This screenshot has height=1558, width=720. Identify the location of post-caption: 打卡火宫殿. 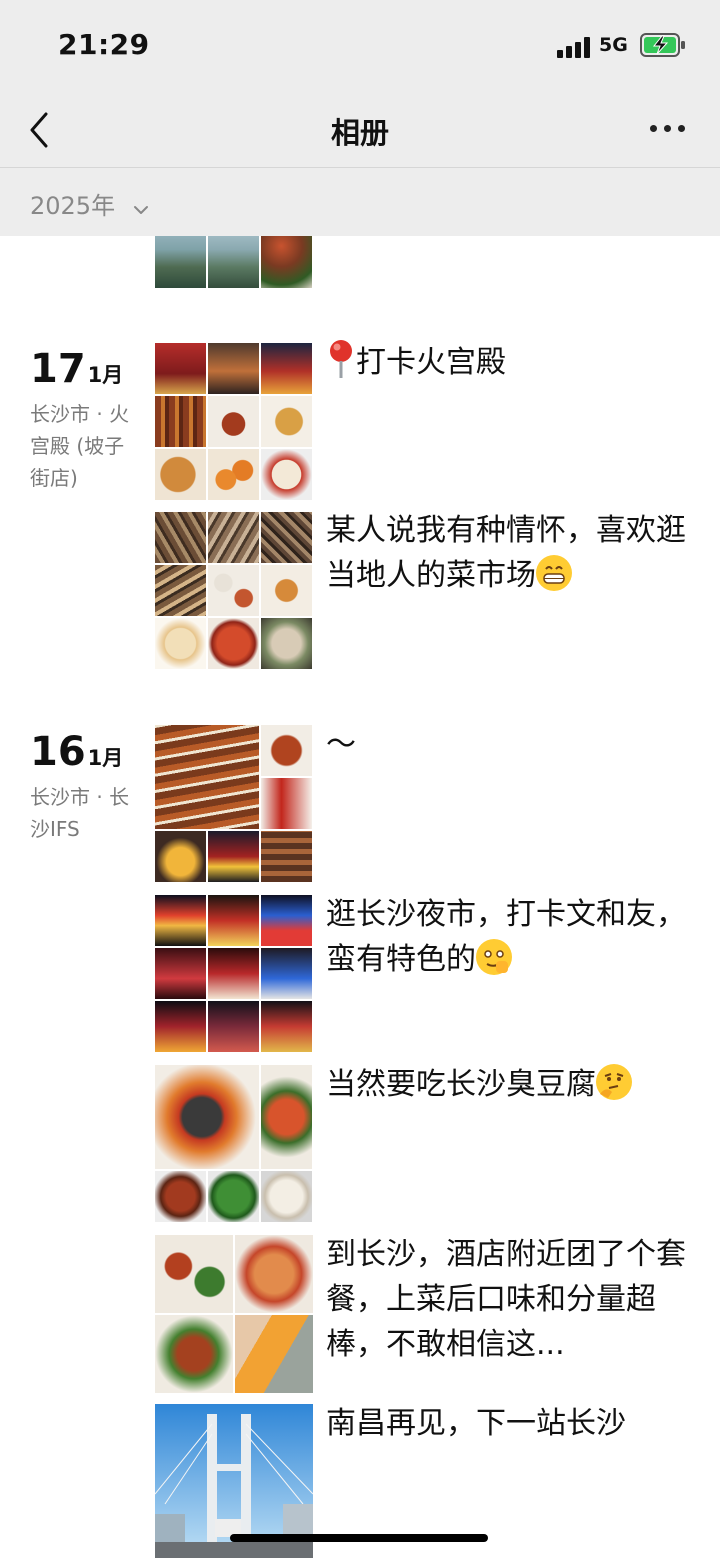
(506, 361).